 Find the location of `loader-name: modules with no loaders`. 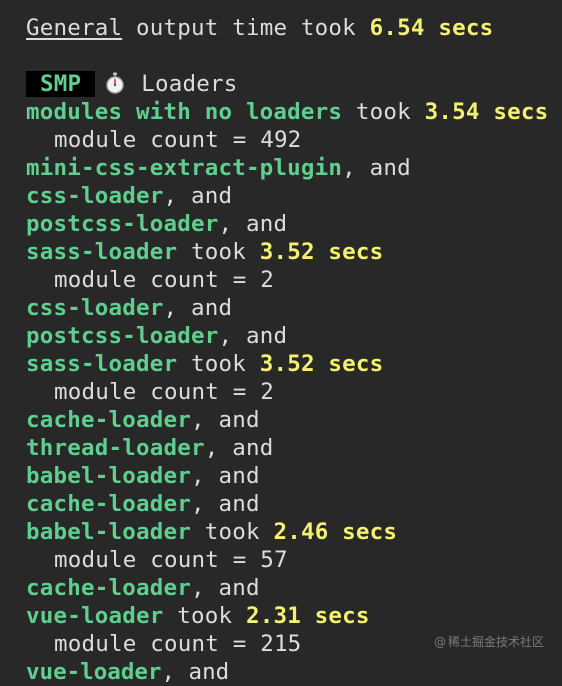

loader-name: modules with no loaders is located at coordinates (184, 112).